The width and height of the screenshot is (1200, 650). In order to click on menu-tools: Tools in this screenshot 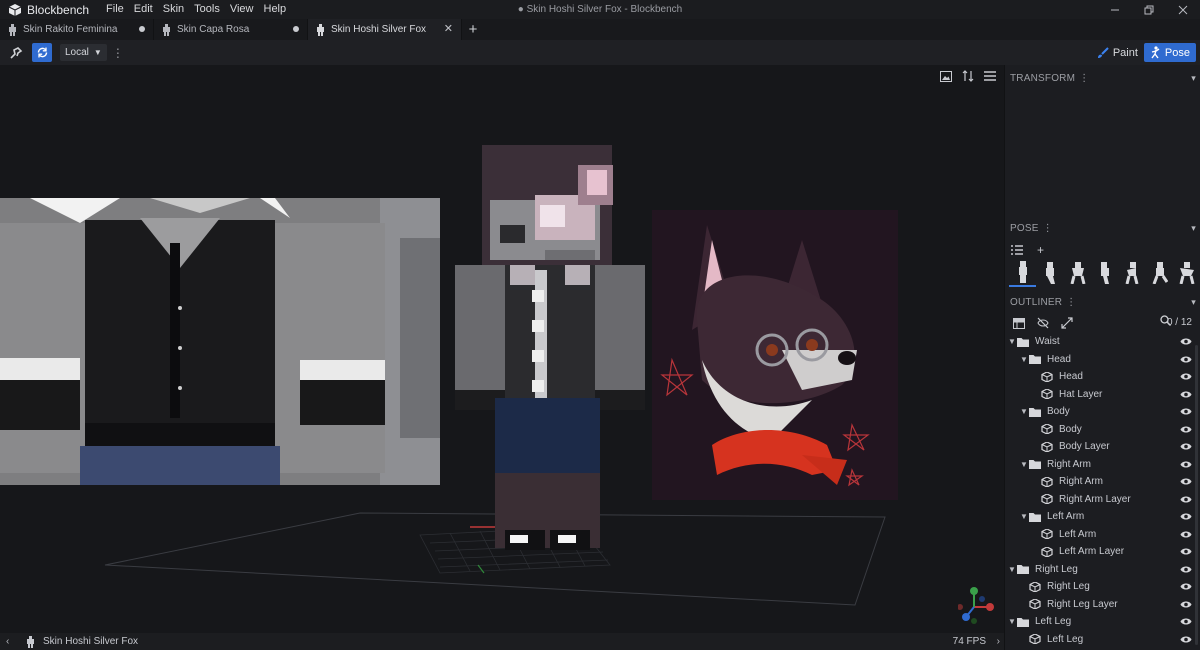, I will do `click(207, 9)`.